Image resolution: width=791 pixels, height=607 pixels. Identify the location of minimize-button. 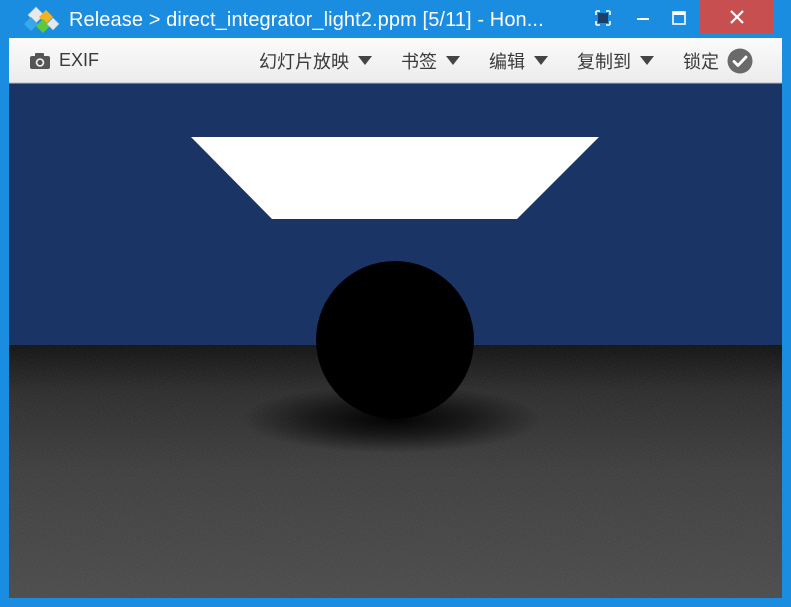
(643, 18).